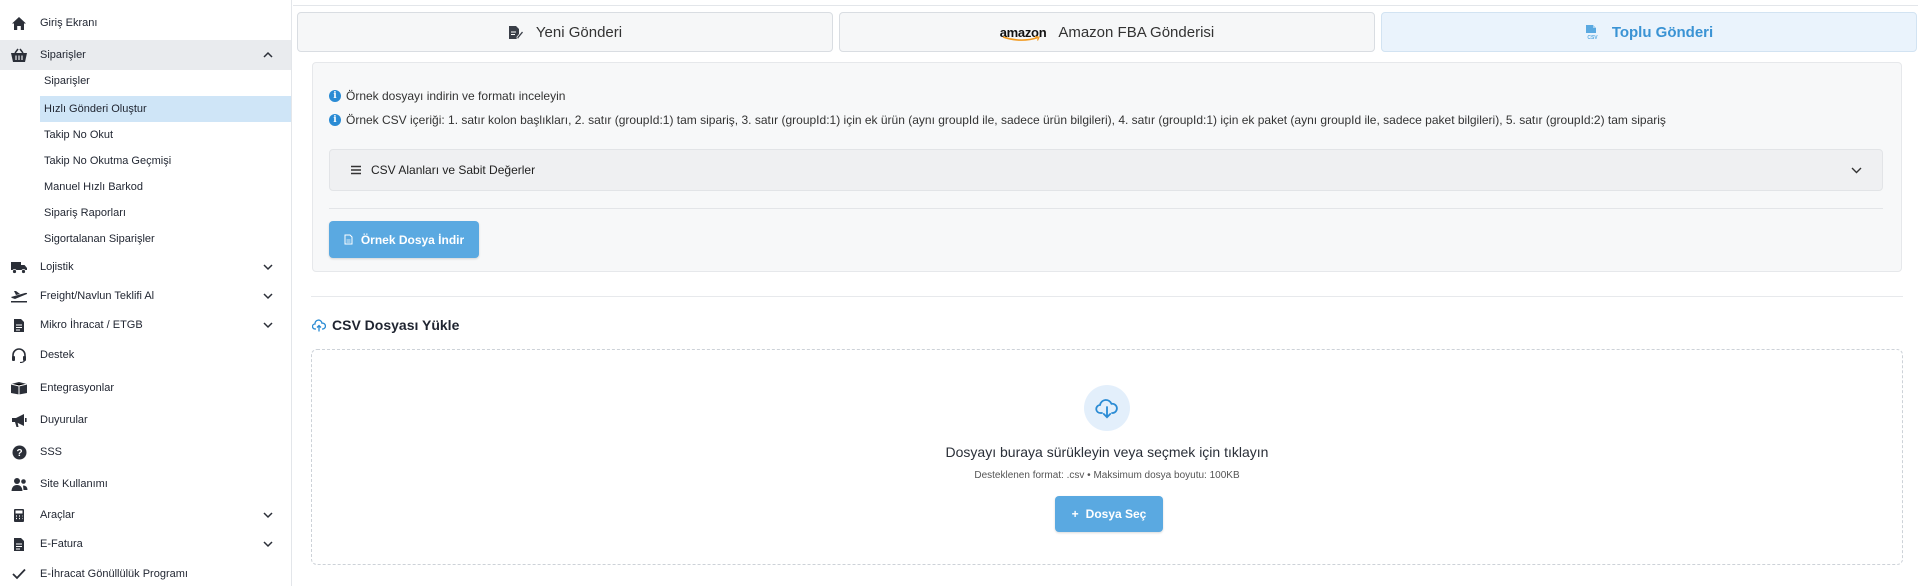 The image size is (1918, 586). I want to click on tab-amazon-fba: amazon Amazon FBA Gönderisi, so click(1107, 32).